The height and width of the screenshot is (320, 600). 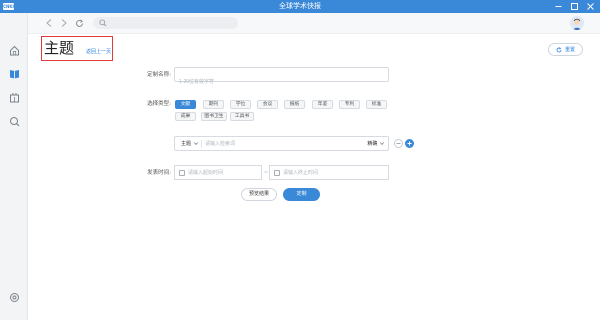 I want to click on maximize-icon, so click(x=574, y=6).